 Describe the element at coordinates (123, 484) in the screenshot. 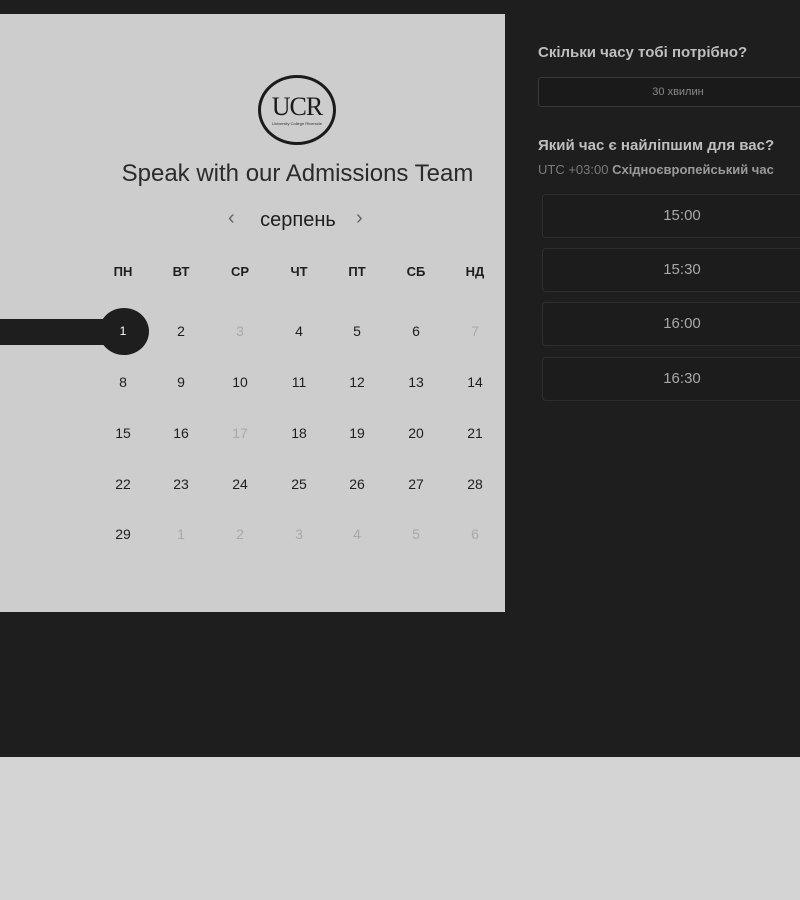

I see `calendar-day: 22` at that location.